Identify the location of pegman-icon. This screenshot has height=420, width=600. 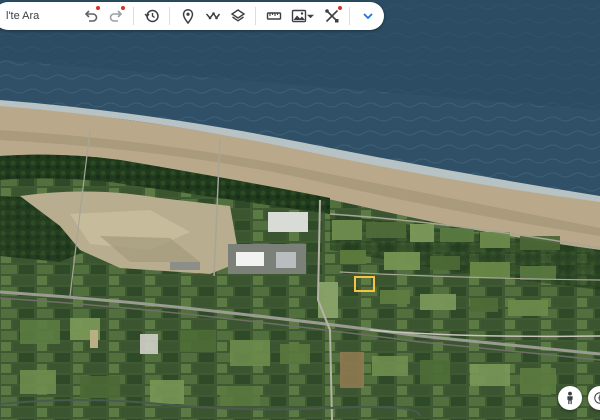
(570, 398).